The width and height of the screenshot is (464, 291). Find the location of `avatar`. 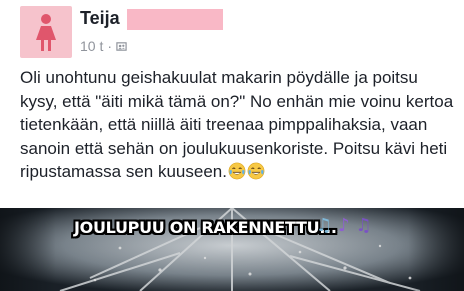

avatar is located at coordinates (46, 32).